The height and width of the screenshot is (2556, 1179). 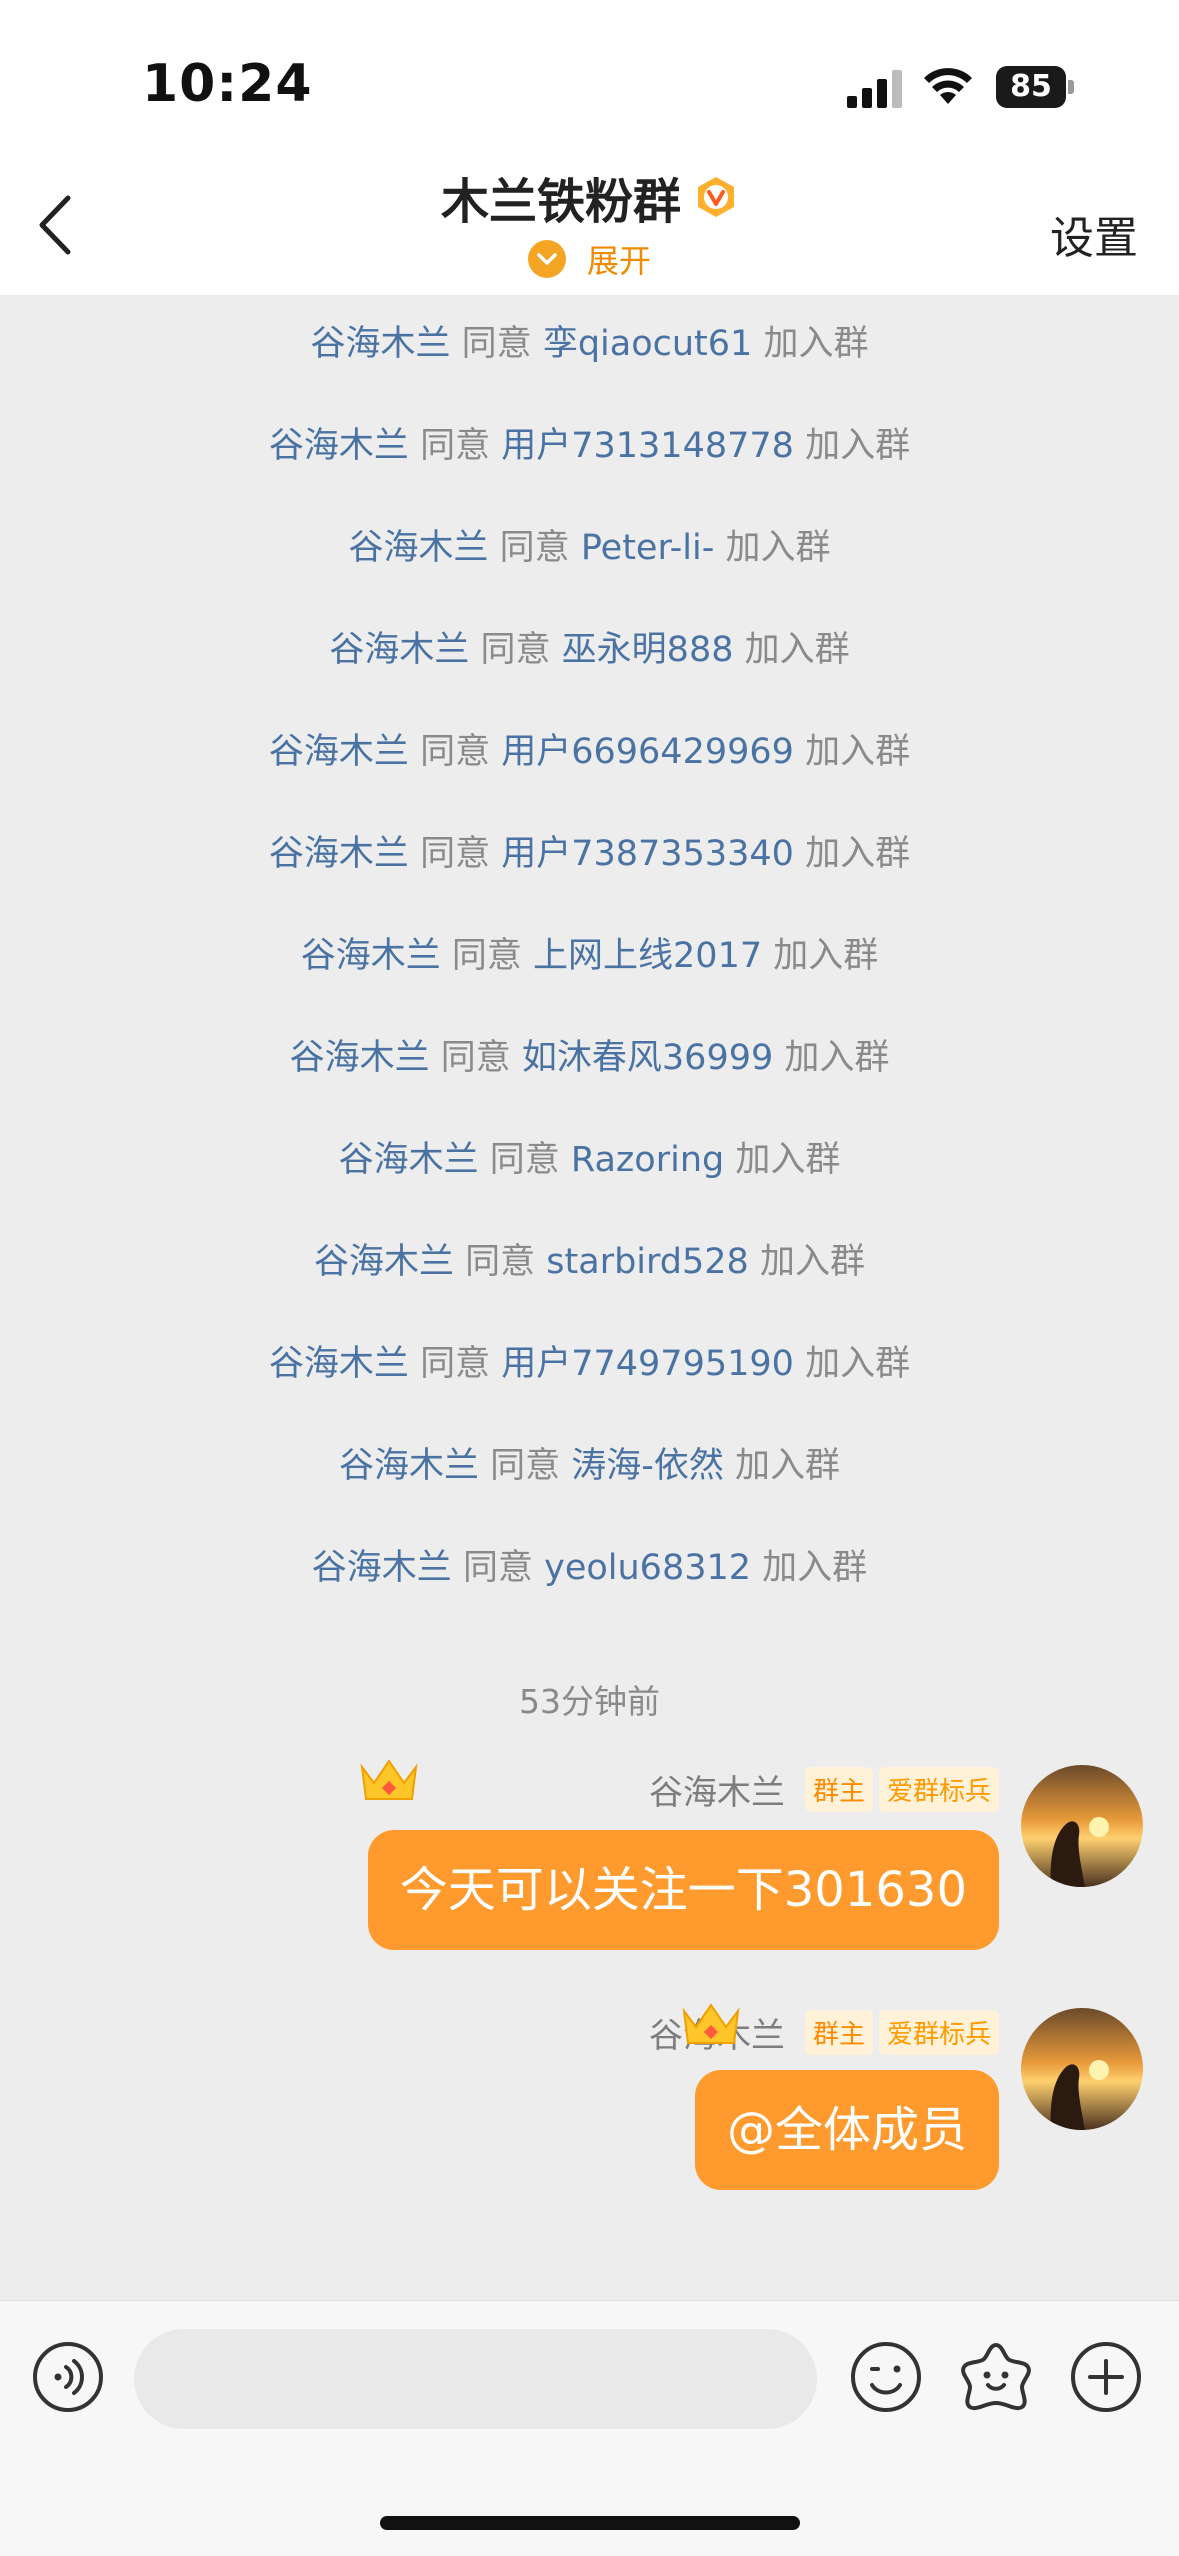 I want to click on chat-header: 木兰铁粉群 展开 设置, so click(x=589, y=222).